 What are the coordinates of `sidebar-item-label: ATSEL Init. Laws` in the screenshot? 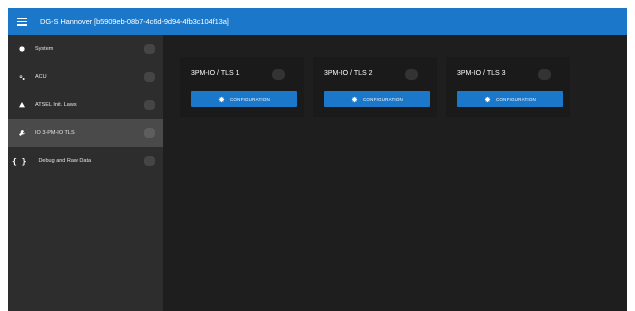 It's located at (56, 105).